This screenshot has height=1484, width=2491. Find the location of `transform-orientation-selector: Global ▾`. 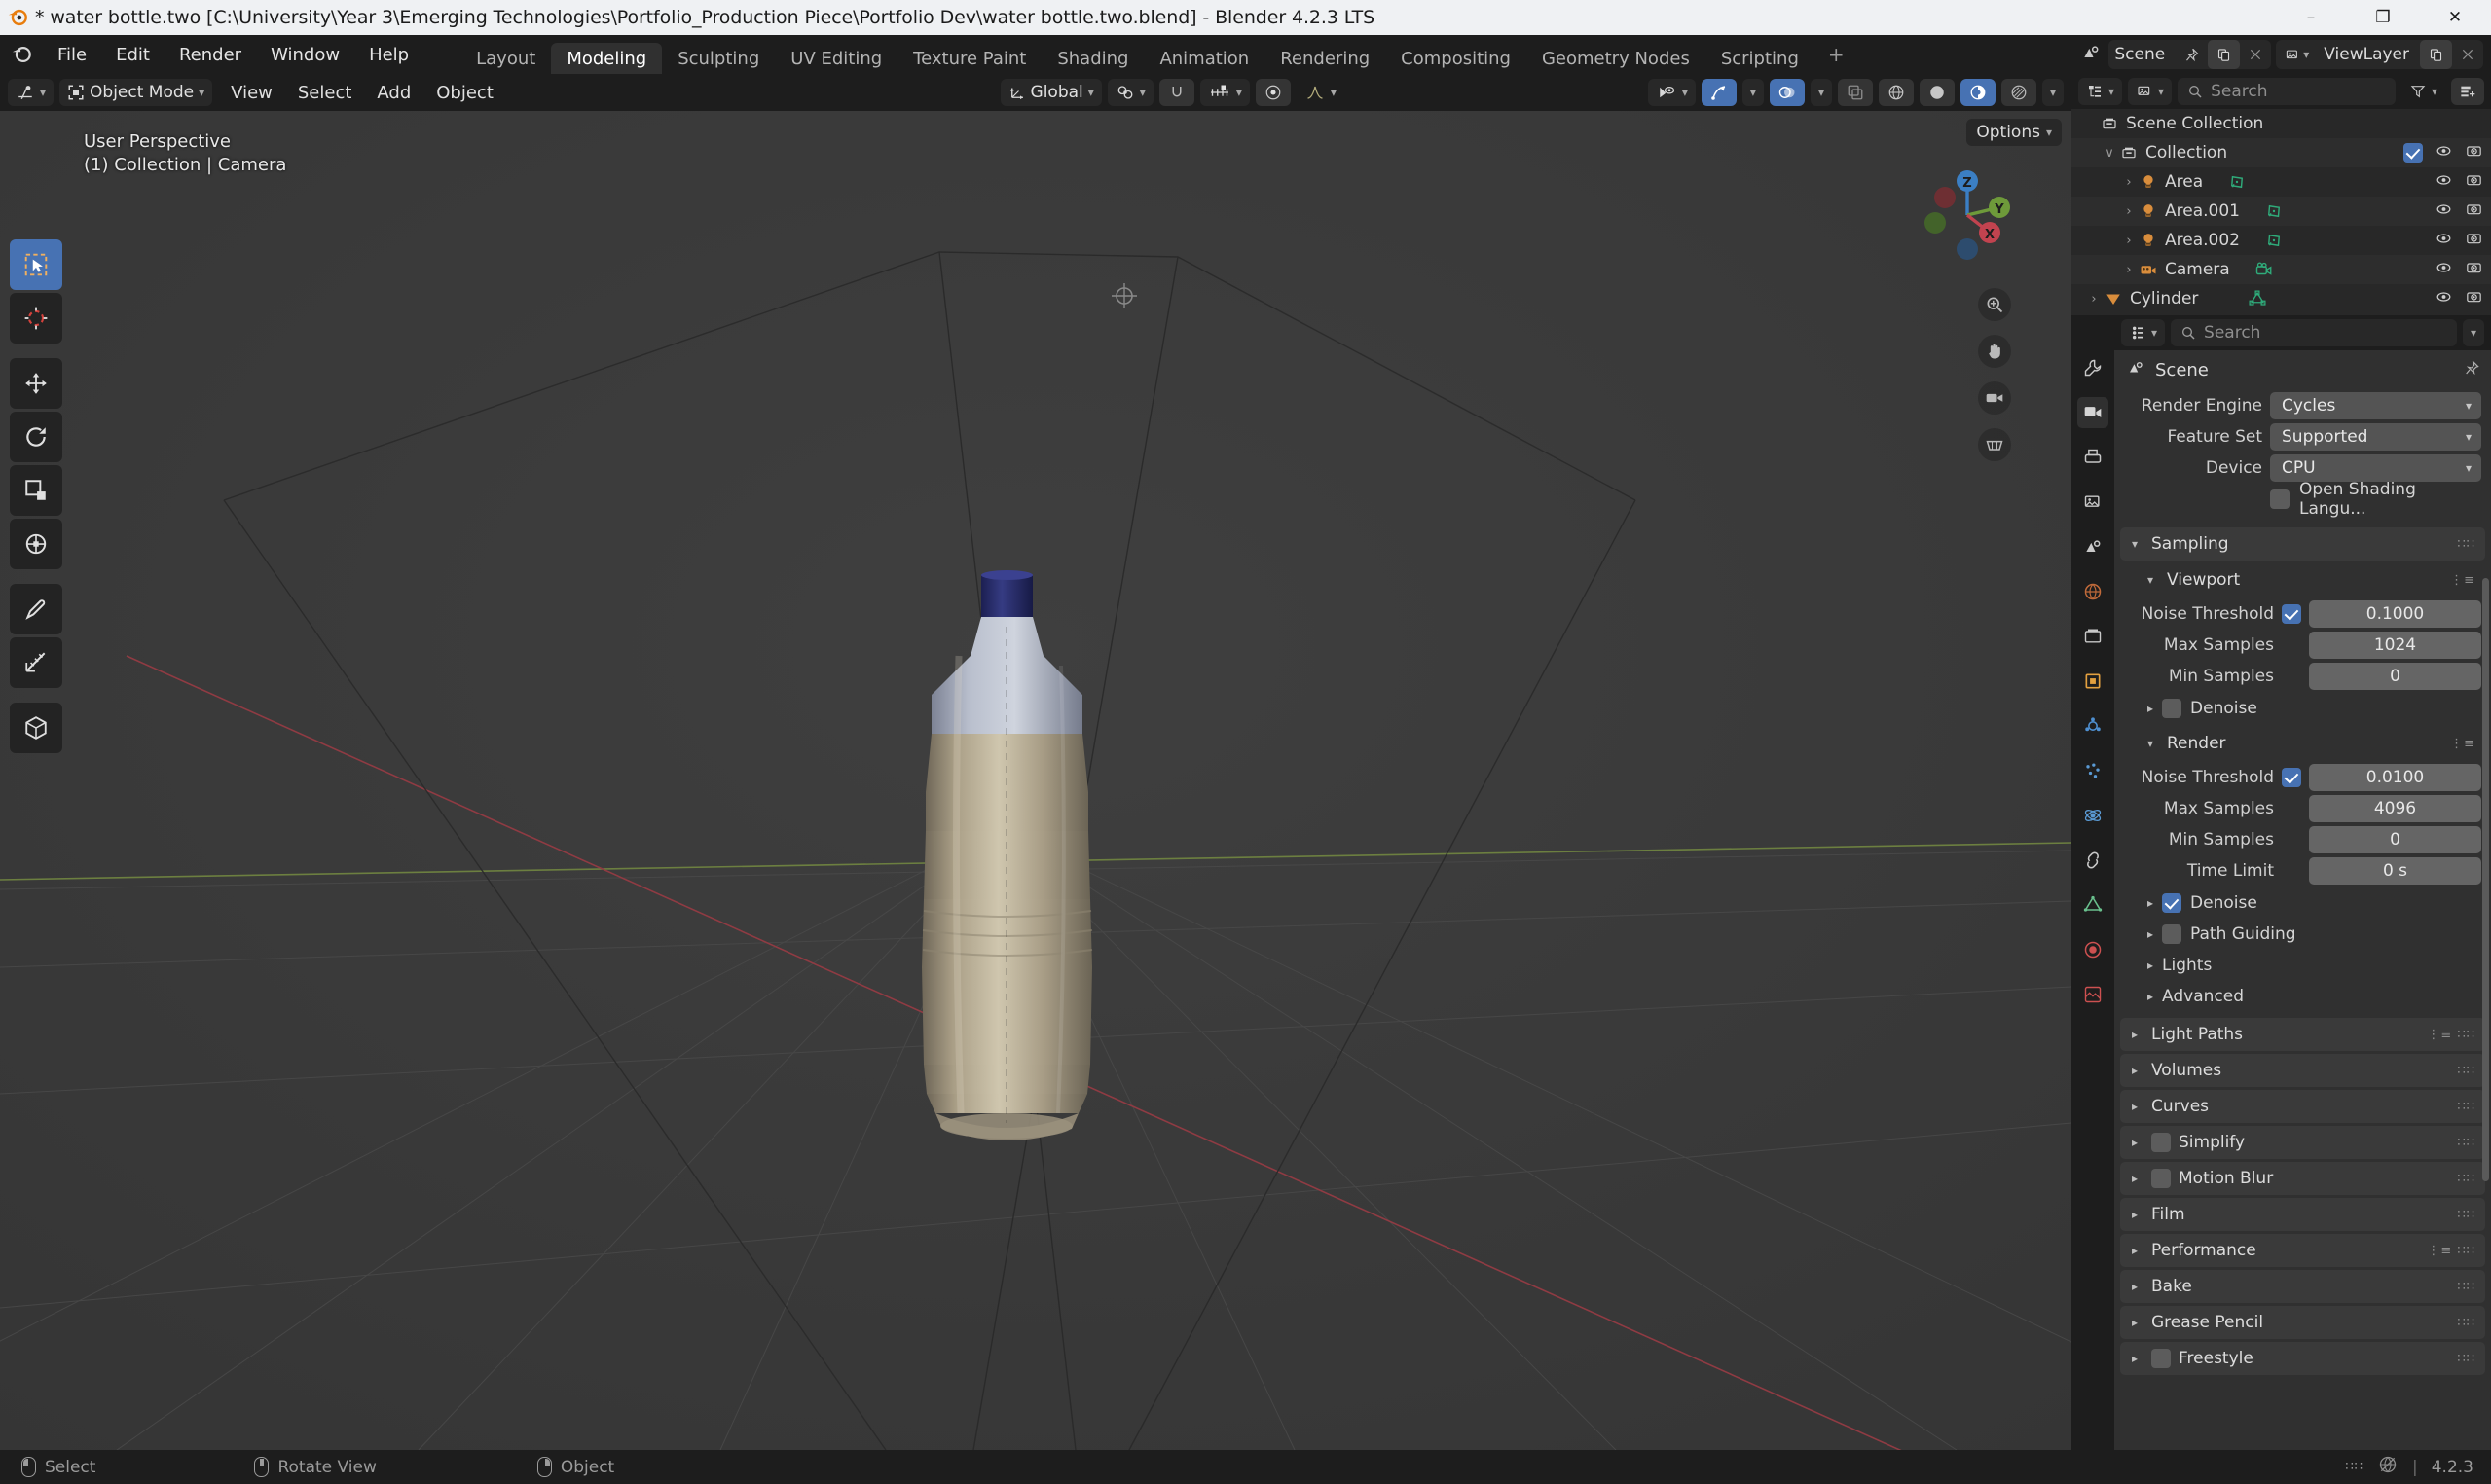

transform-orientation-selector: Global ▾ is located at coordinates (1051, 93).